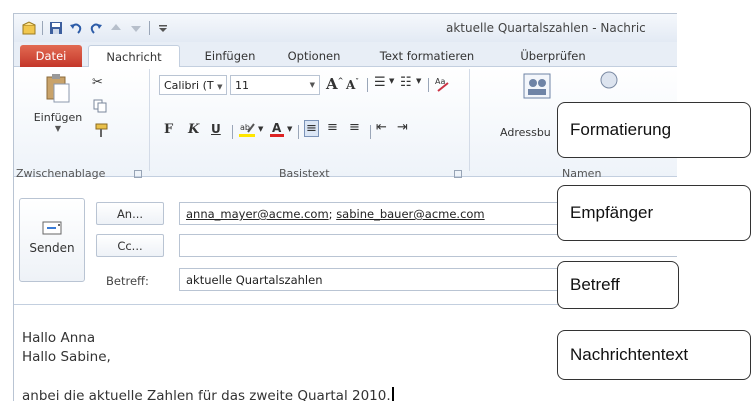 The image size is (753, 401). I want to click on basictext-dialog-launcher-icon, so click(458, 174).